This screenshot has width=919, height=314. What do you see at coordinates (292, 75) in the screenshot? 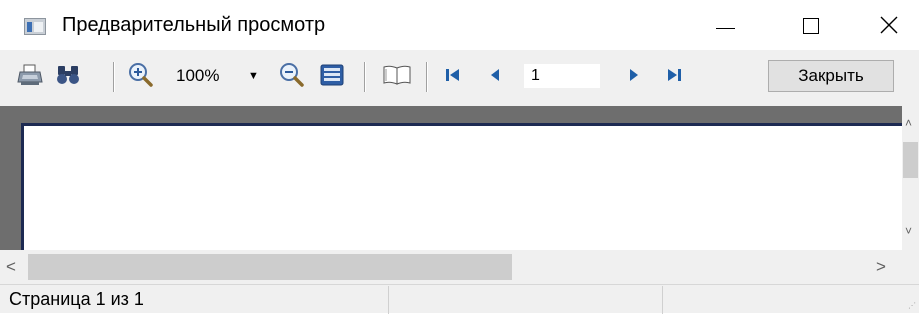
I see `zoom-out-icon` at bounding box center [292, 75].